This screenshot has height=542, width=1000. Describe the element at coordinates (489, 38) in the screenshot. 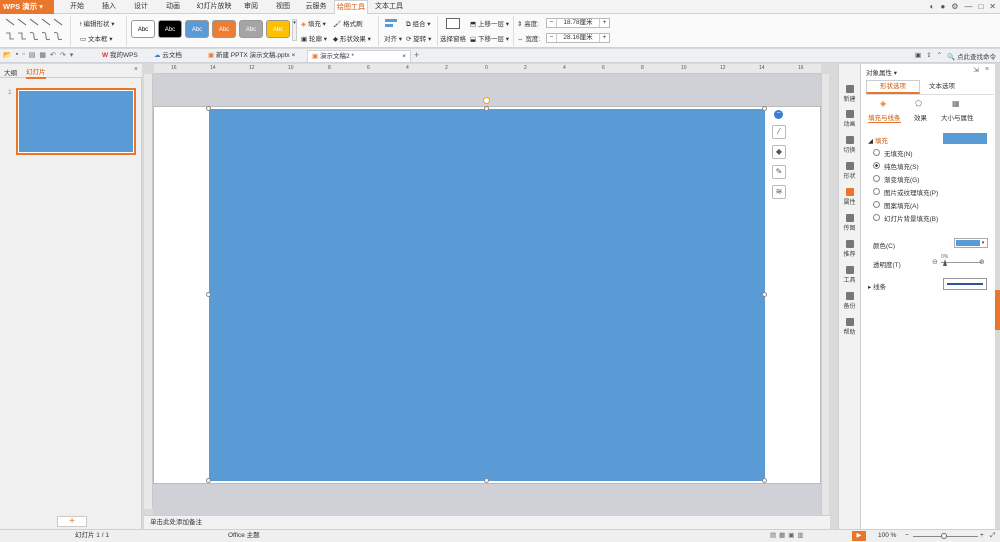

I see `send-backward-button: ⬓ 下移一层 ▾` at that location.